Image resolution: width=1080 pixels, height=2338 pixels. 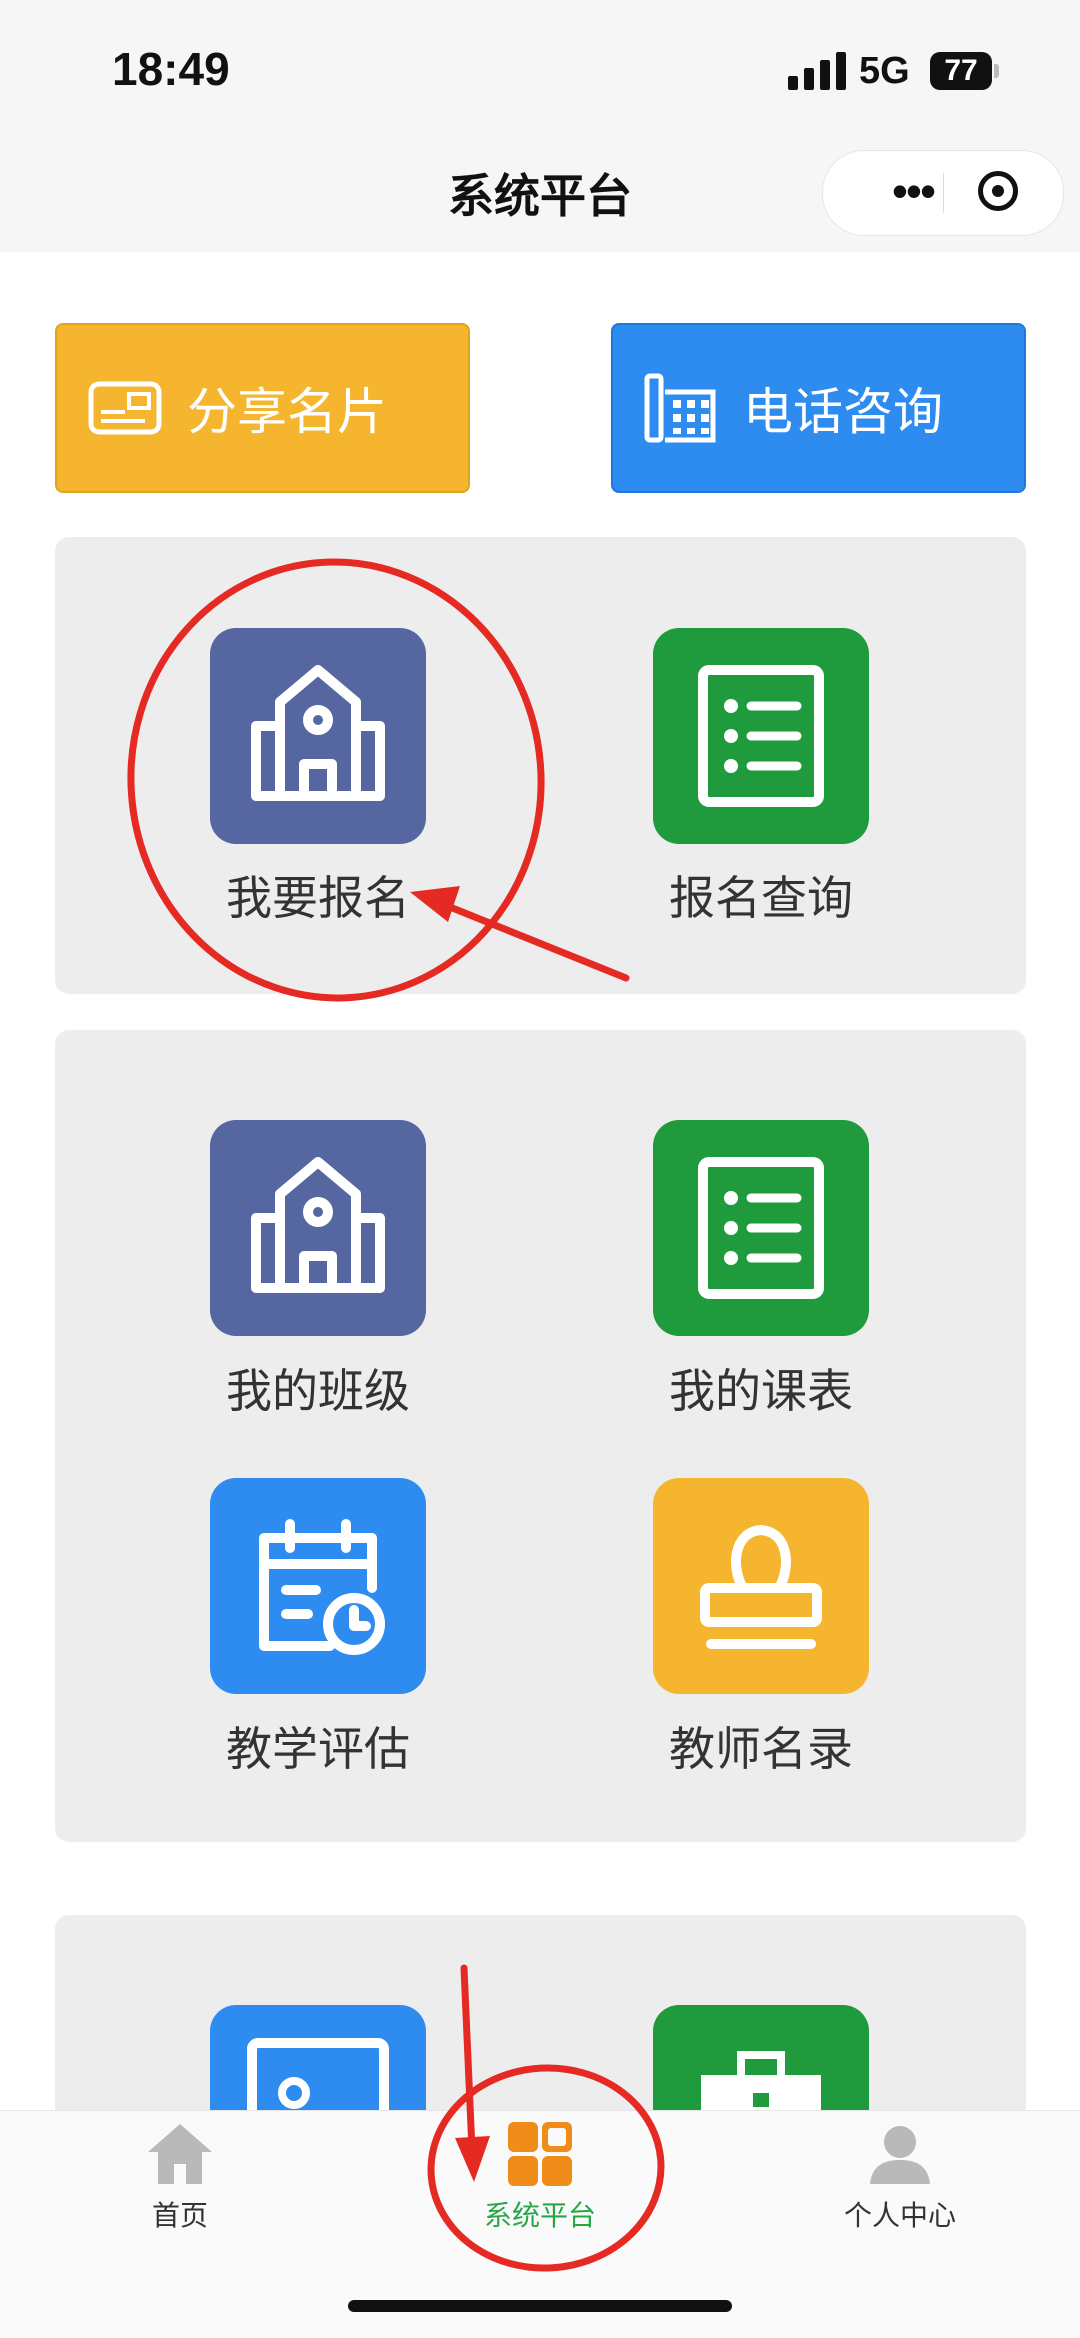 I want to click on more-icon: •••, so click(x=913, y=193).